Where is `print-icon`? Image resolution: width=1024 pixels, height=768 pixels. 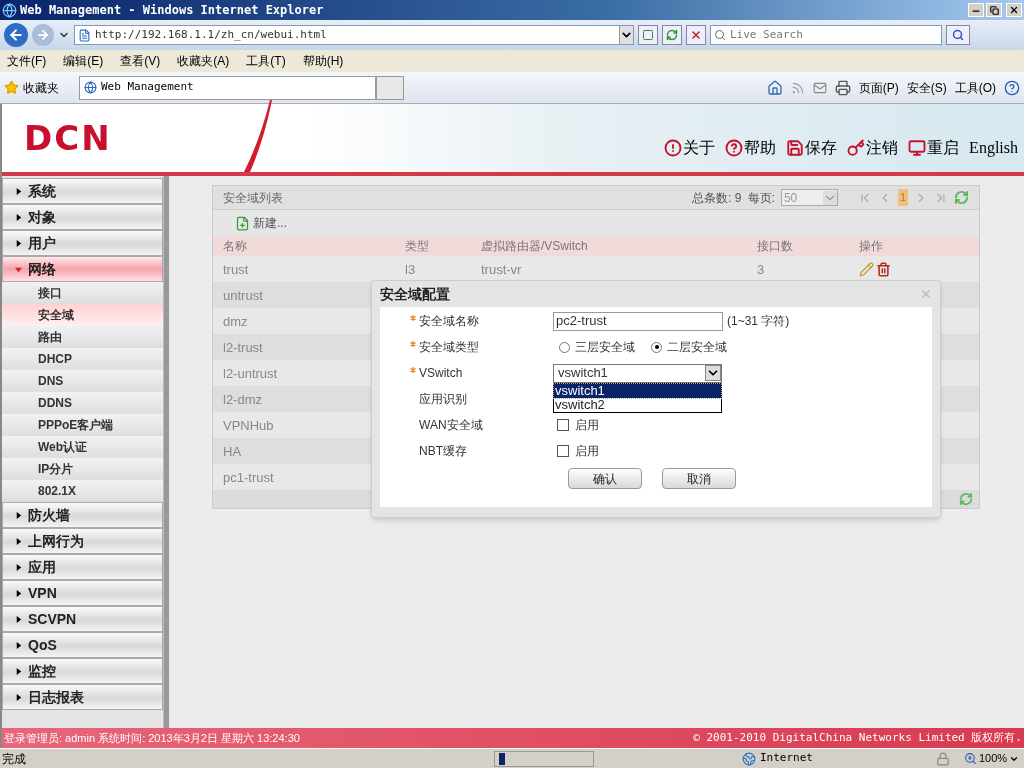
print-icon is located at coordinates (842, 87).